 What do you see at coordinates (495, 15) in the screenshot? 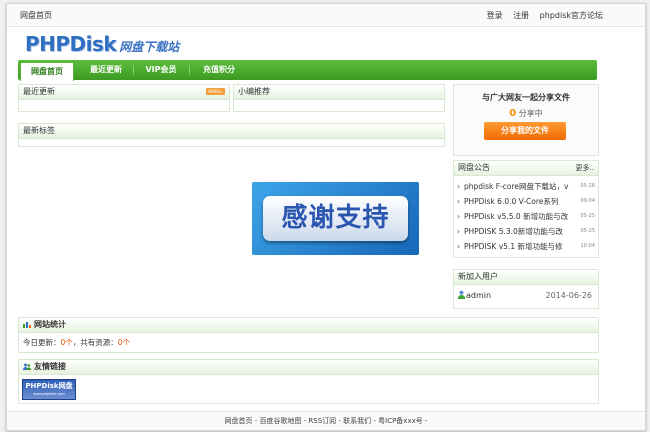
I see `login-link: 登录` at bounding box center [495, 15].